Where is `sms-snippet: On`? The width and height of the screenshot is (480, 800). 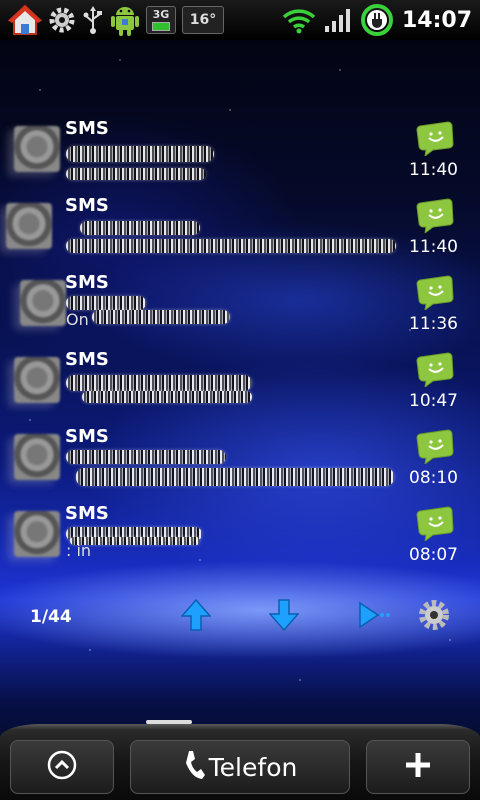
sms-snippet: On is located at coordinates (77, 319).